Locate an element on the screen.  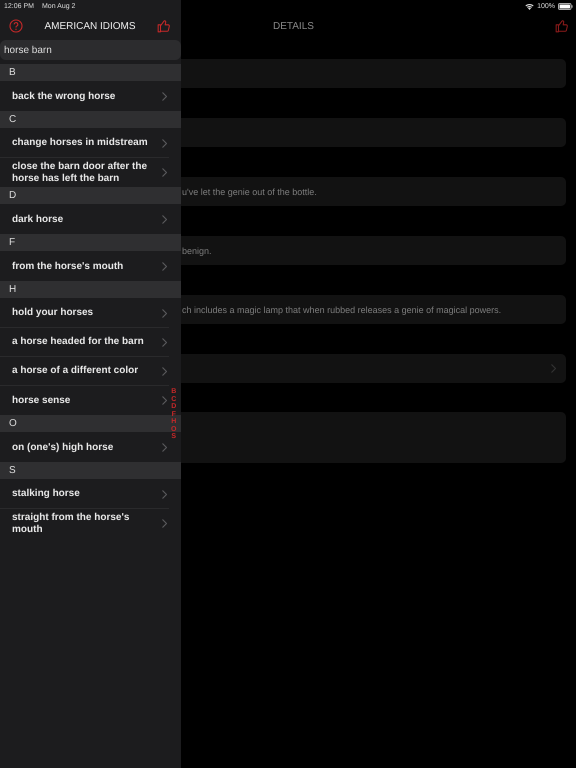
idiom-row: back the wrong horse is located at coordinates (84, 96).